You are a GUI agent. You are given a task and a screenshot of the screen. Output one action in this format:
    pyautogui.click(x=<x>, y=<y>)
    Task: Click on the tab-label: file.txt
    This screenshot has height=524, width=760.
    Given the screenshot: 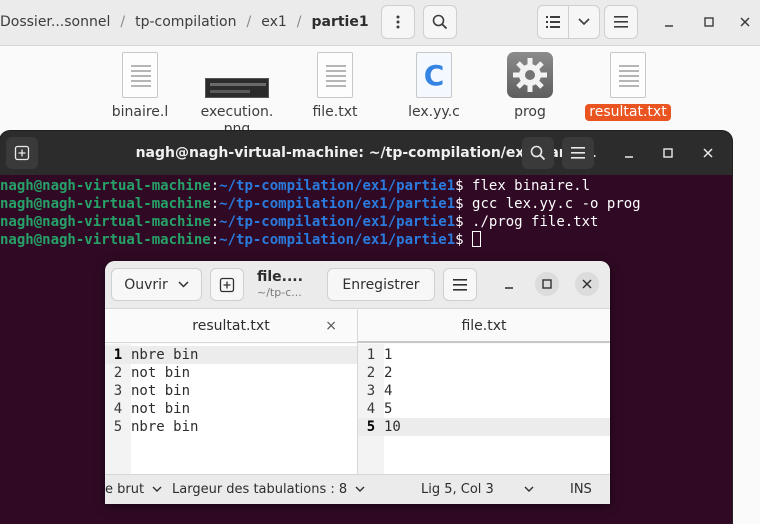 What is the action you would take?
    pyautogui.click(x=484, y=326)
    